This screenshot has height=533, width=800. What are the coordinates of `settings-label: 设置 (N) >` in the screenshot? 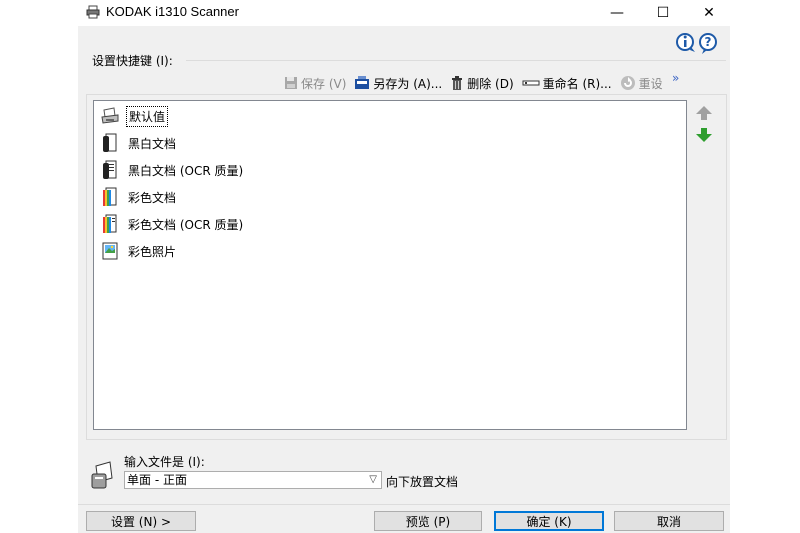 It's located at (141, 521).